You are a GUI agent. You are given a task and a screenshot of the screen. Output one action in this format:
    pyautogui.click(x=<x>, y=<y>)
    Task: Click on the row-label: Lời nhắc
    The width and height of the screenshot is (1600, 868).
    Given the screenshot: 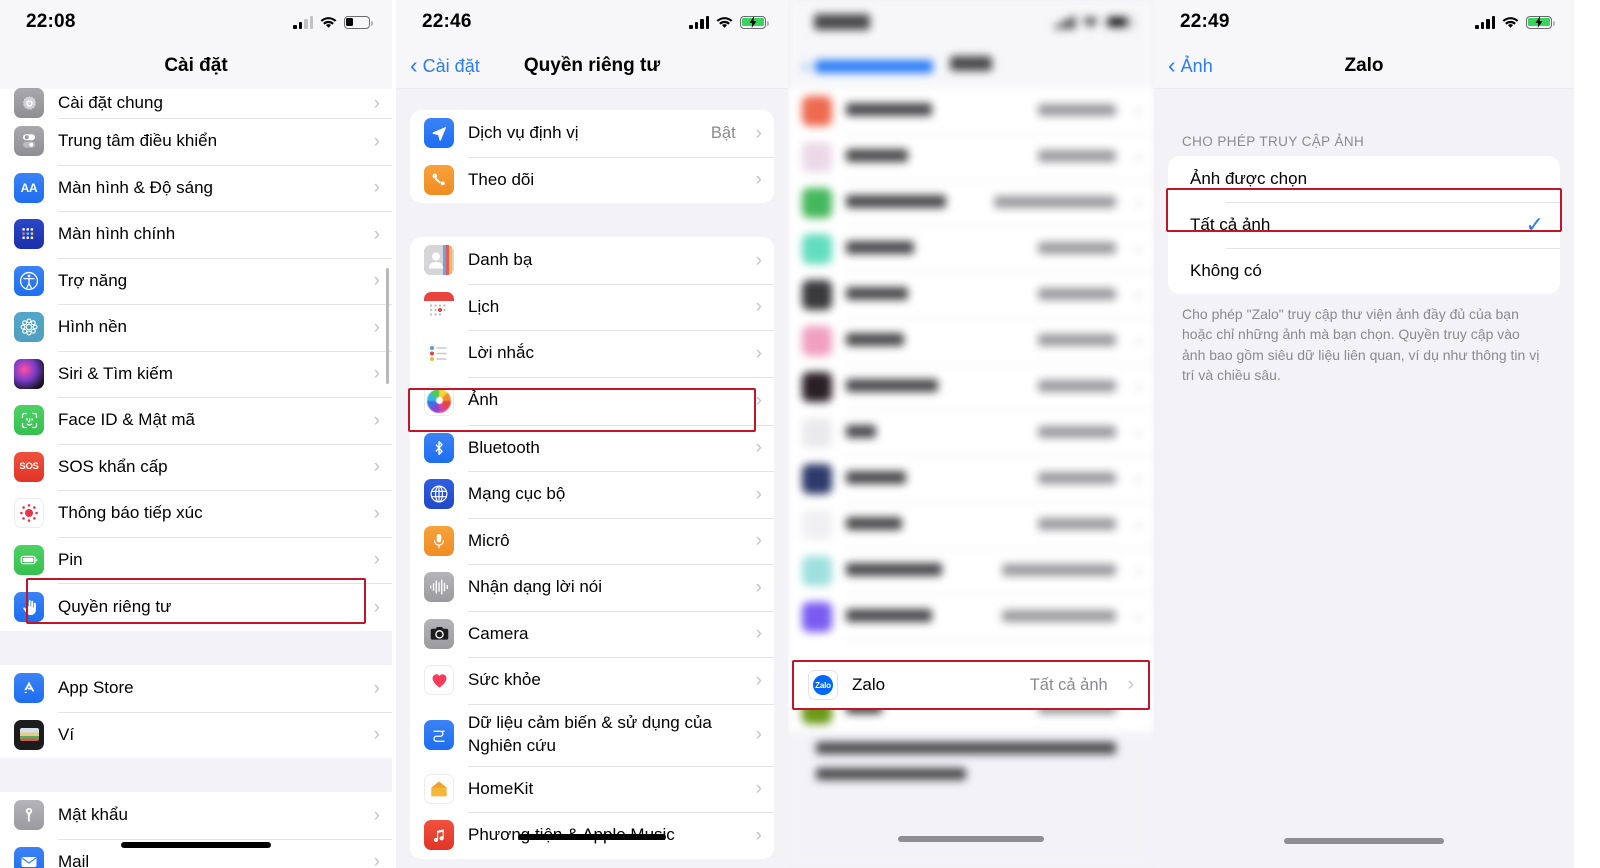 What is the action you would take?
    pyautogui.click(x=501, y=353)
    